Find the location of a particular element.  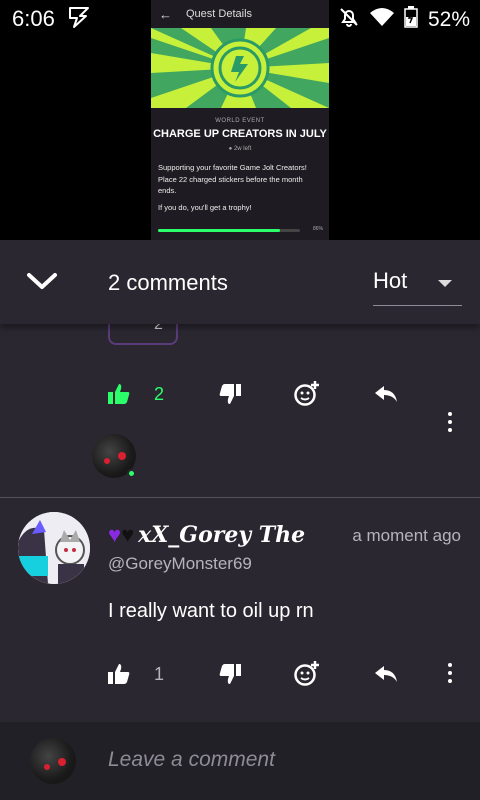

quest-banner-art is located at coordinates (240, 68).